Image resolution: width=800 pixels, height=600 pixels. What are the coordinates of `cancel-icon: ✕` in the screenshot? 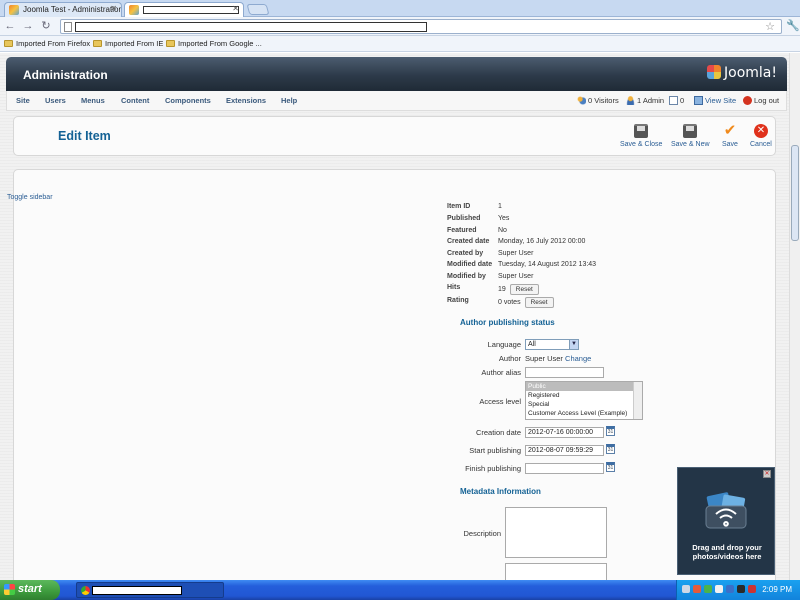 It's located at (760, 131).